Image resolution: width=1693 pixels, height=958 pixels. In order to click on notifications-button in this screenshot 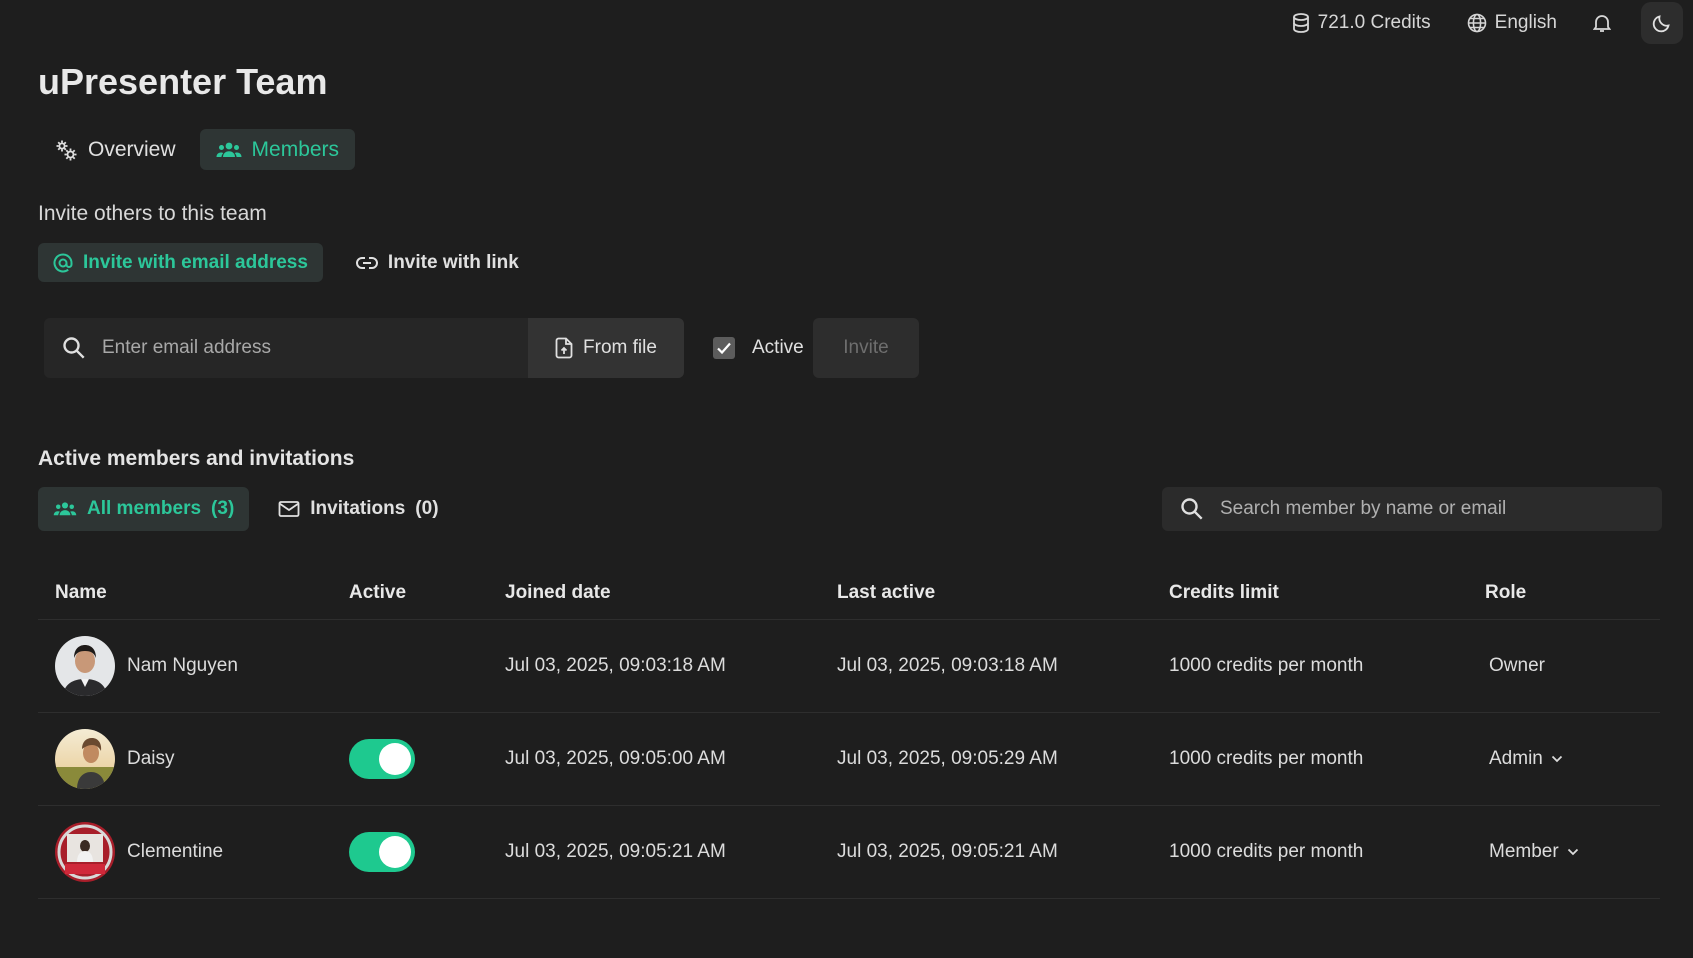, I will do `click(1602, 23)`.